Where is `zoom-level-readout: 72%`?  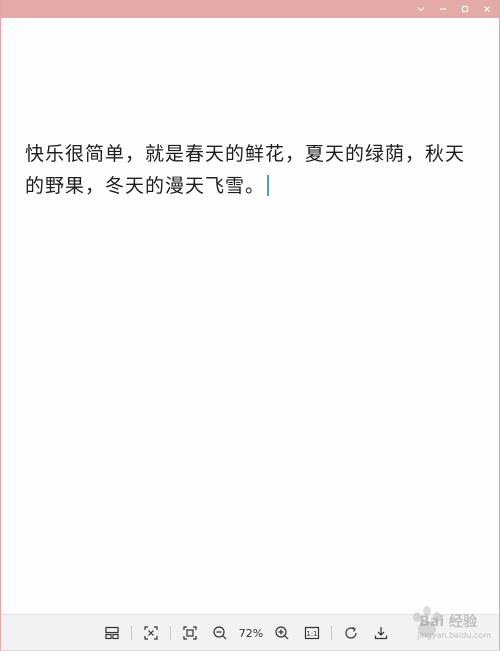 zoom-level-readout: 72% is located at coordinates (251, 633).